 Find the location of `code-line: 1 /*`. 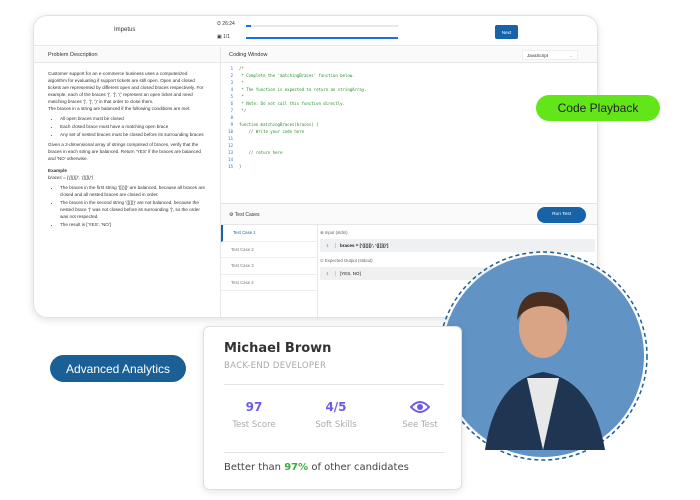

code-line: 1 /* is located at coordinates (409, 68).